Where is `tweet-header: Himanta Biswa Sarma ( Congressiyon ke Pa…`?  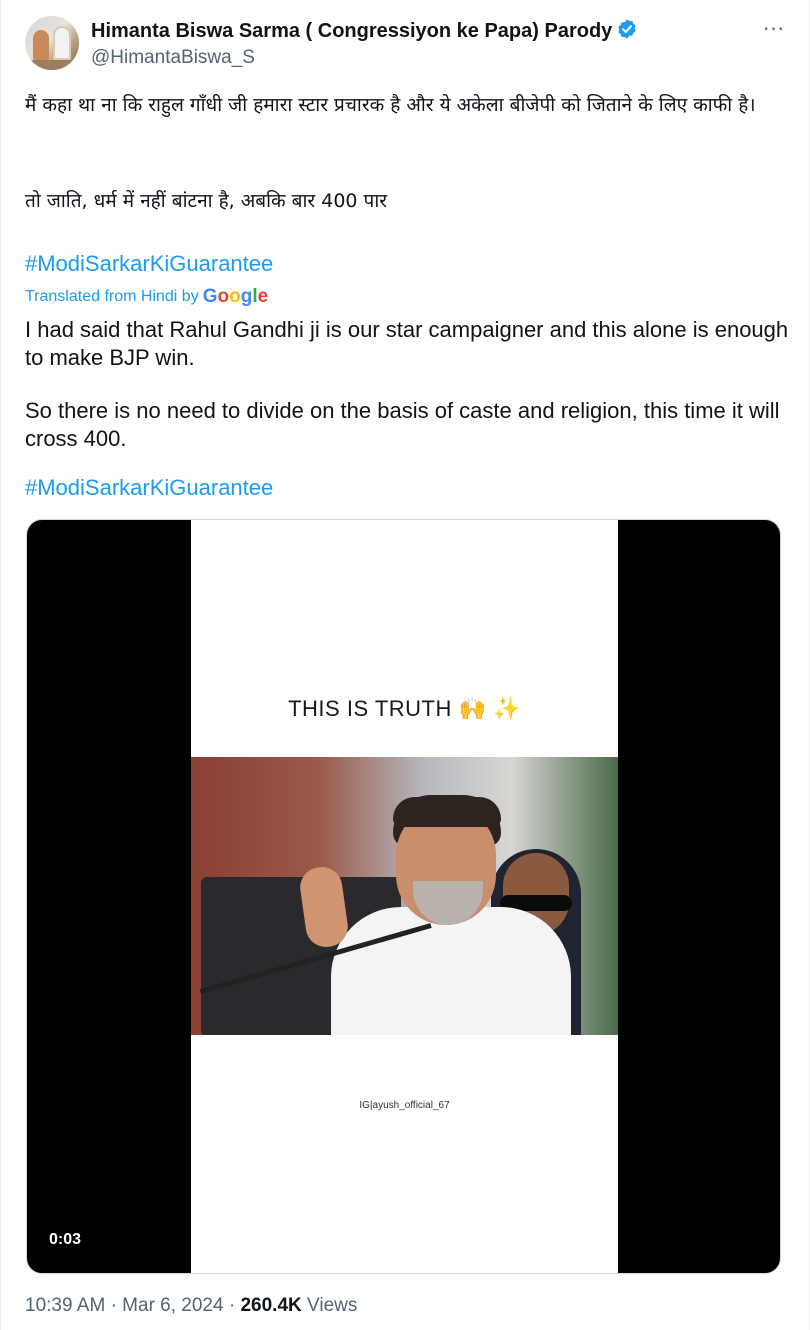
tweet-header: Himanta Biswa Sarma ( Congressiyon ke Pa… is located at coordinates (409, 44).